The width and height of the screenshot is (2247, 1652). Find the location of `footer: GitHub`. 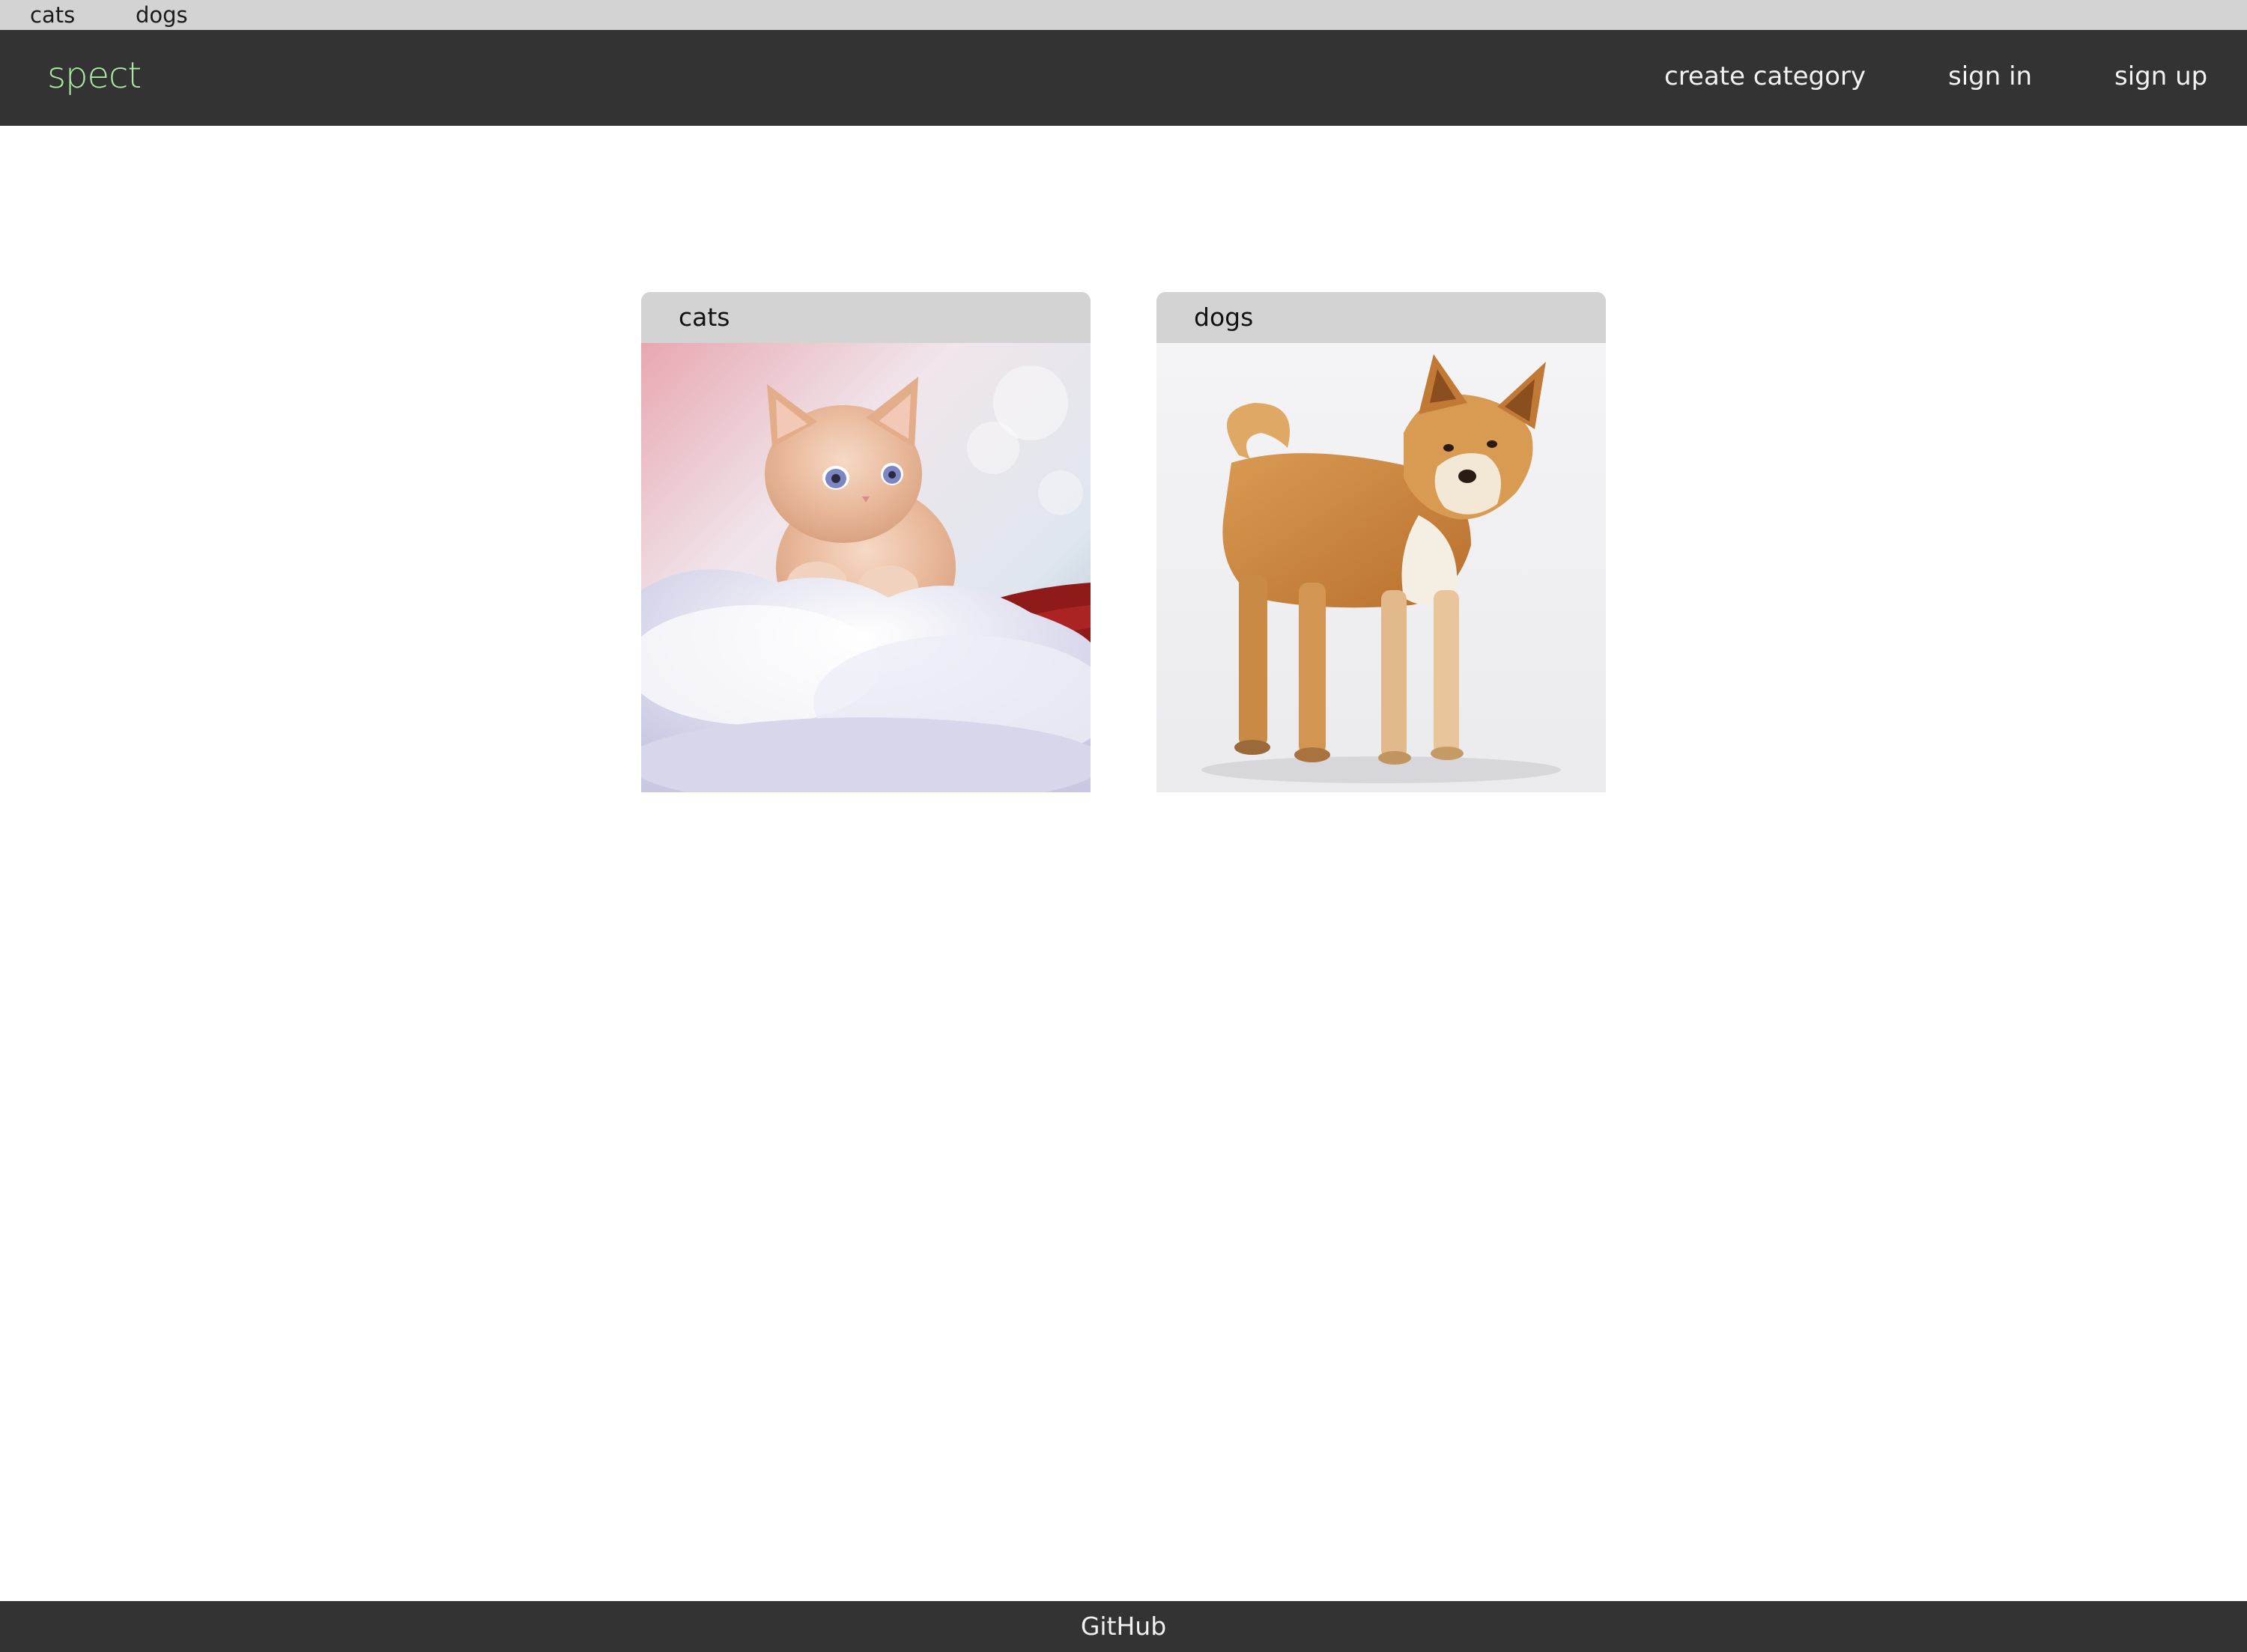

footer: GitHub is located at coordinates (1123, 1627).